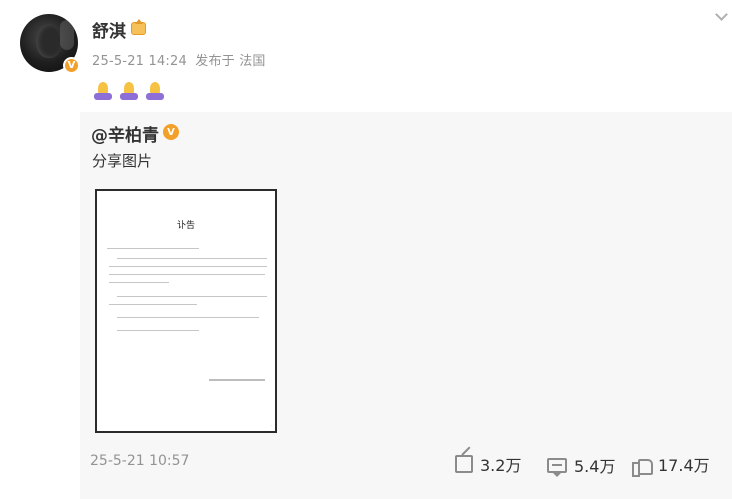 This screenshot has height=499, width=732. I want to click on share-count: 3.2万, so click(501, 465).